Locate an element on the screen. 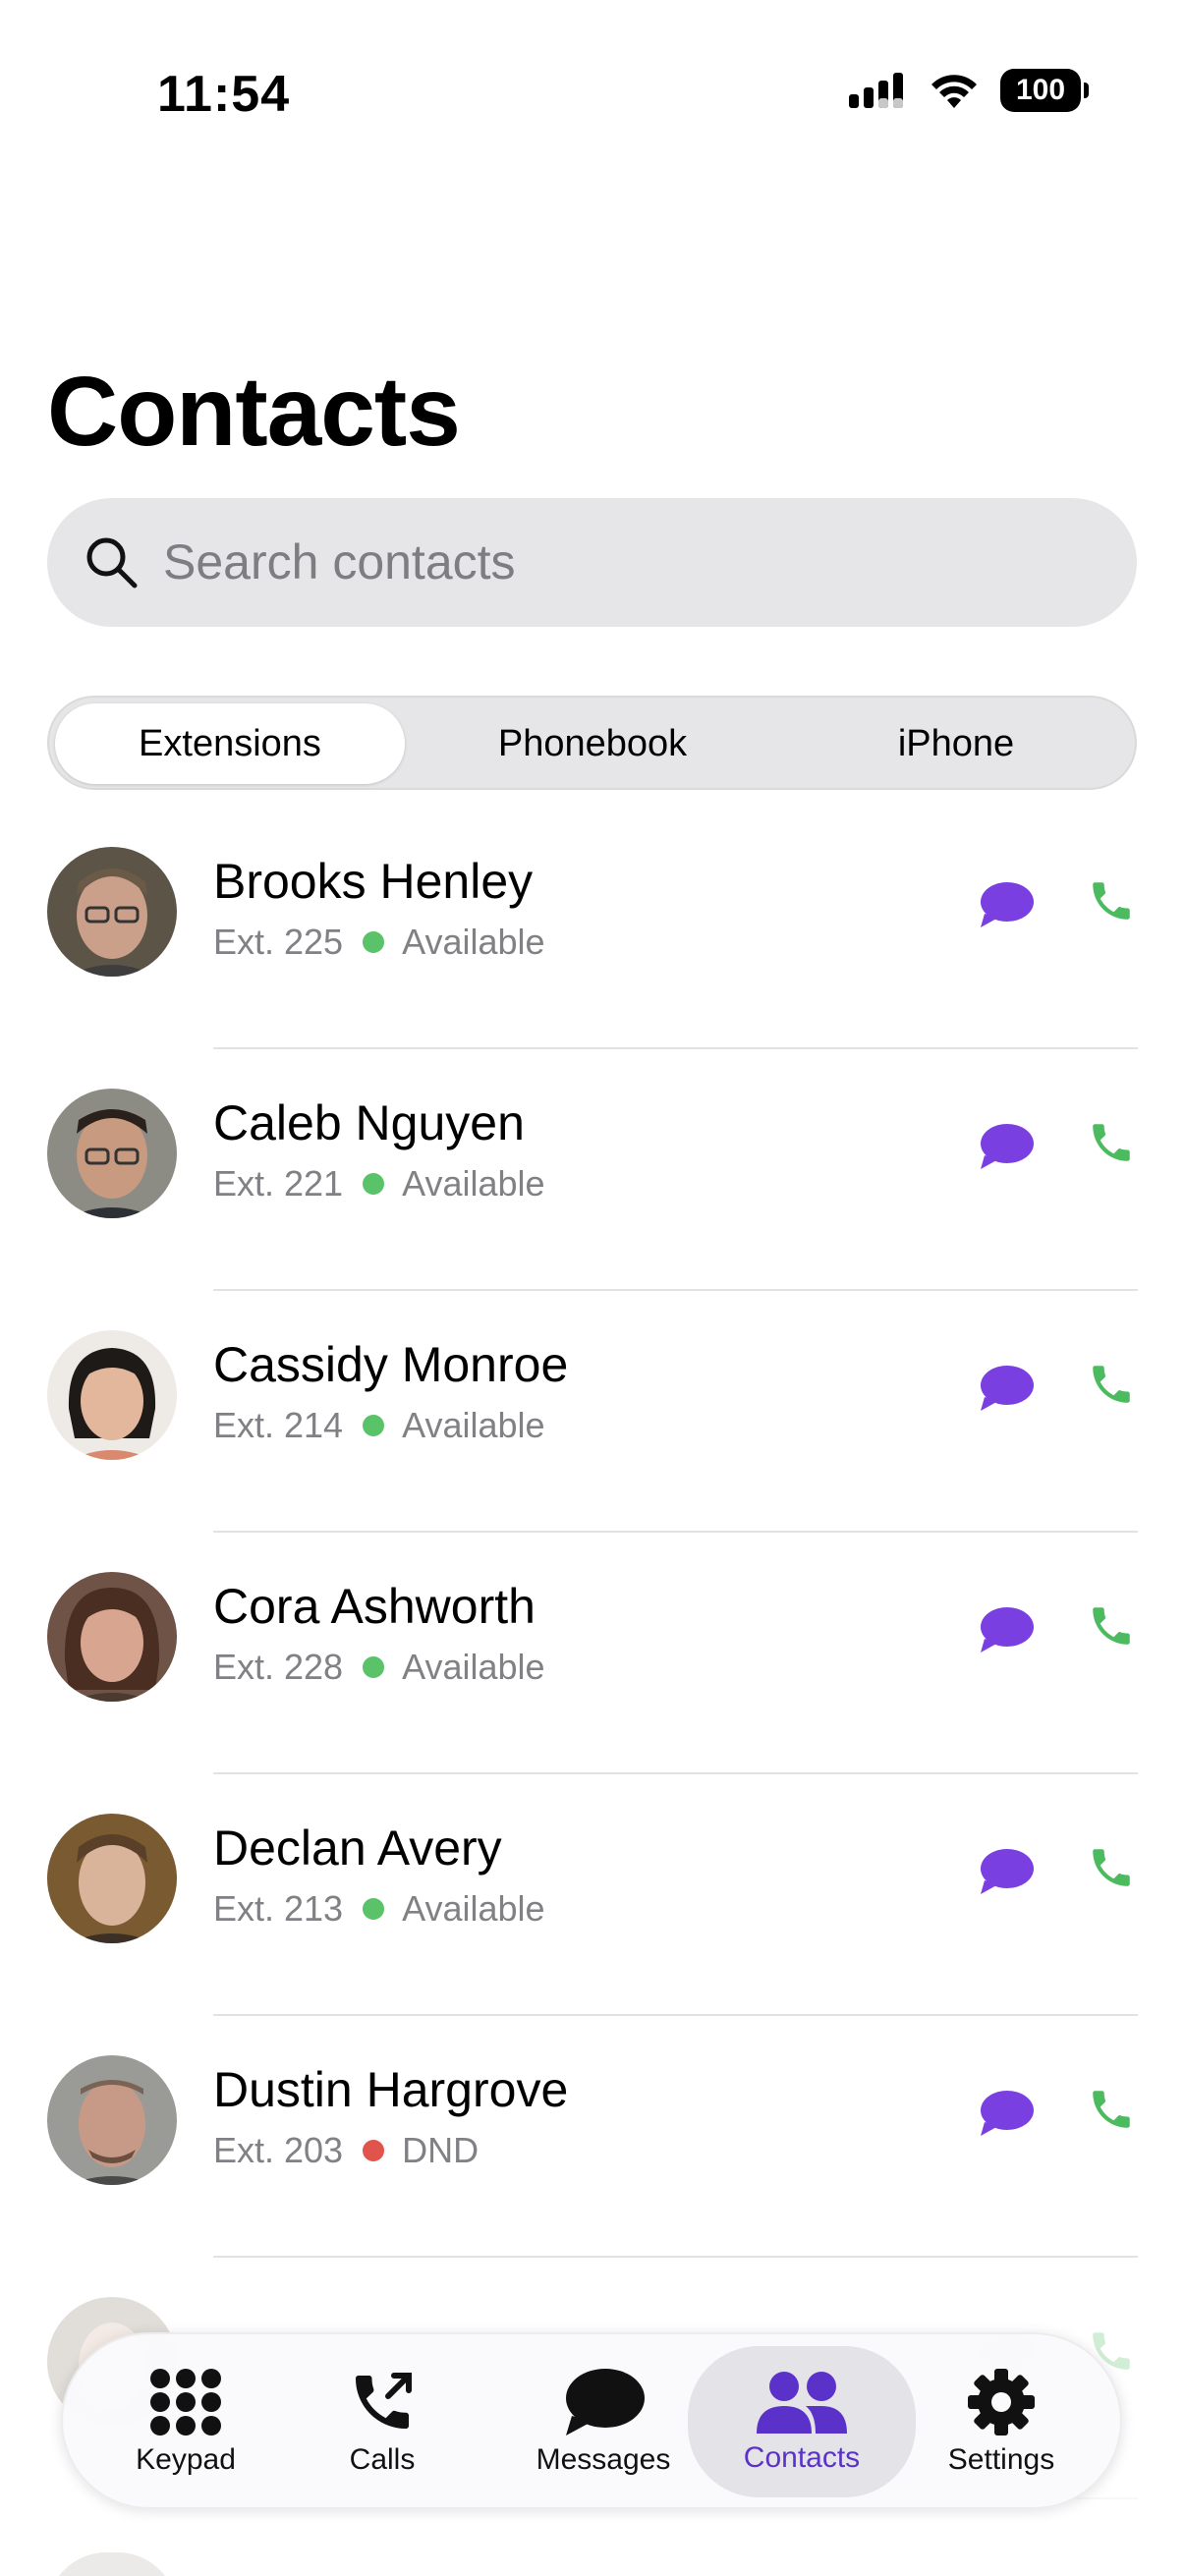  contact-subtitle: Ext. 214 Available is located at coordinates (379, 1425).